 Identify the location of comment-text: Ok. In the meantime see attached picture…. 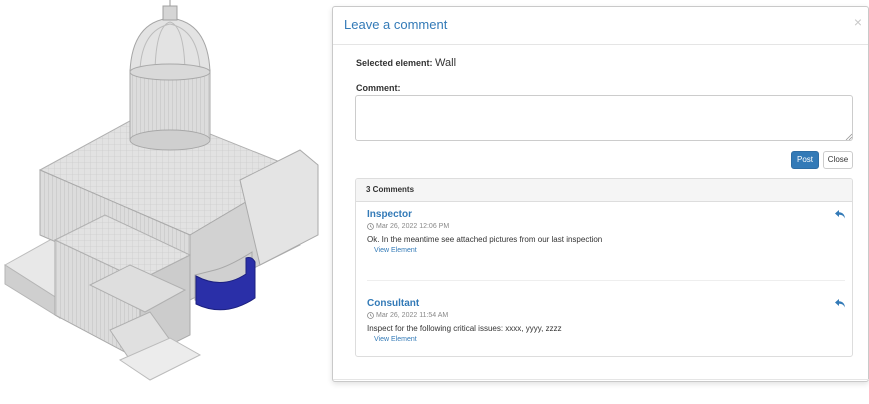
(485, 239).